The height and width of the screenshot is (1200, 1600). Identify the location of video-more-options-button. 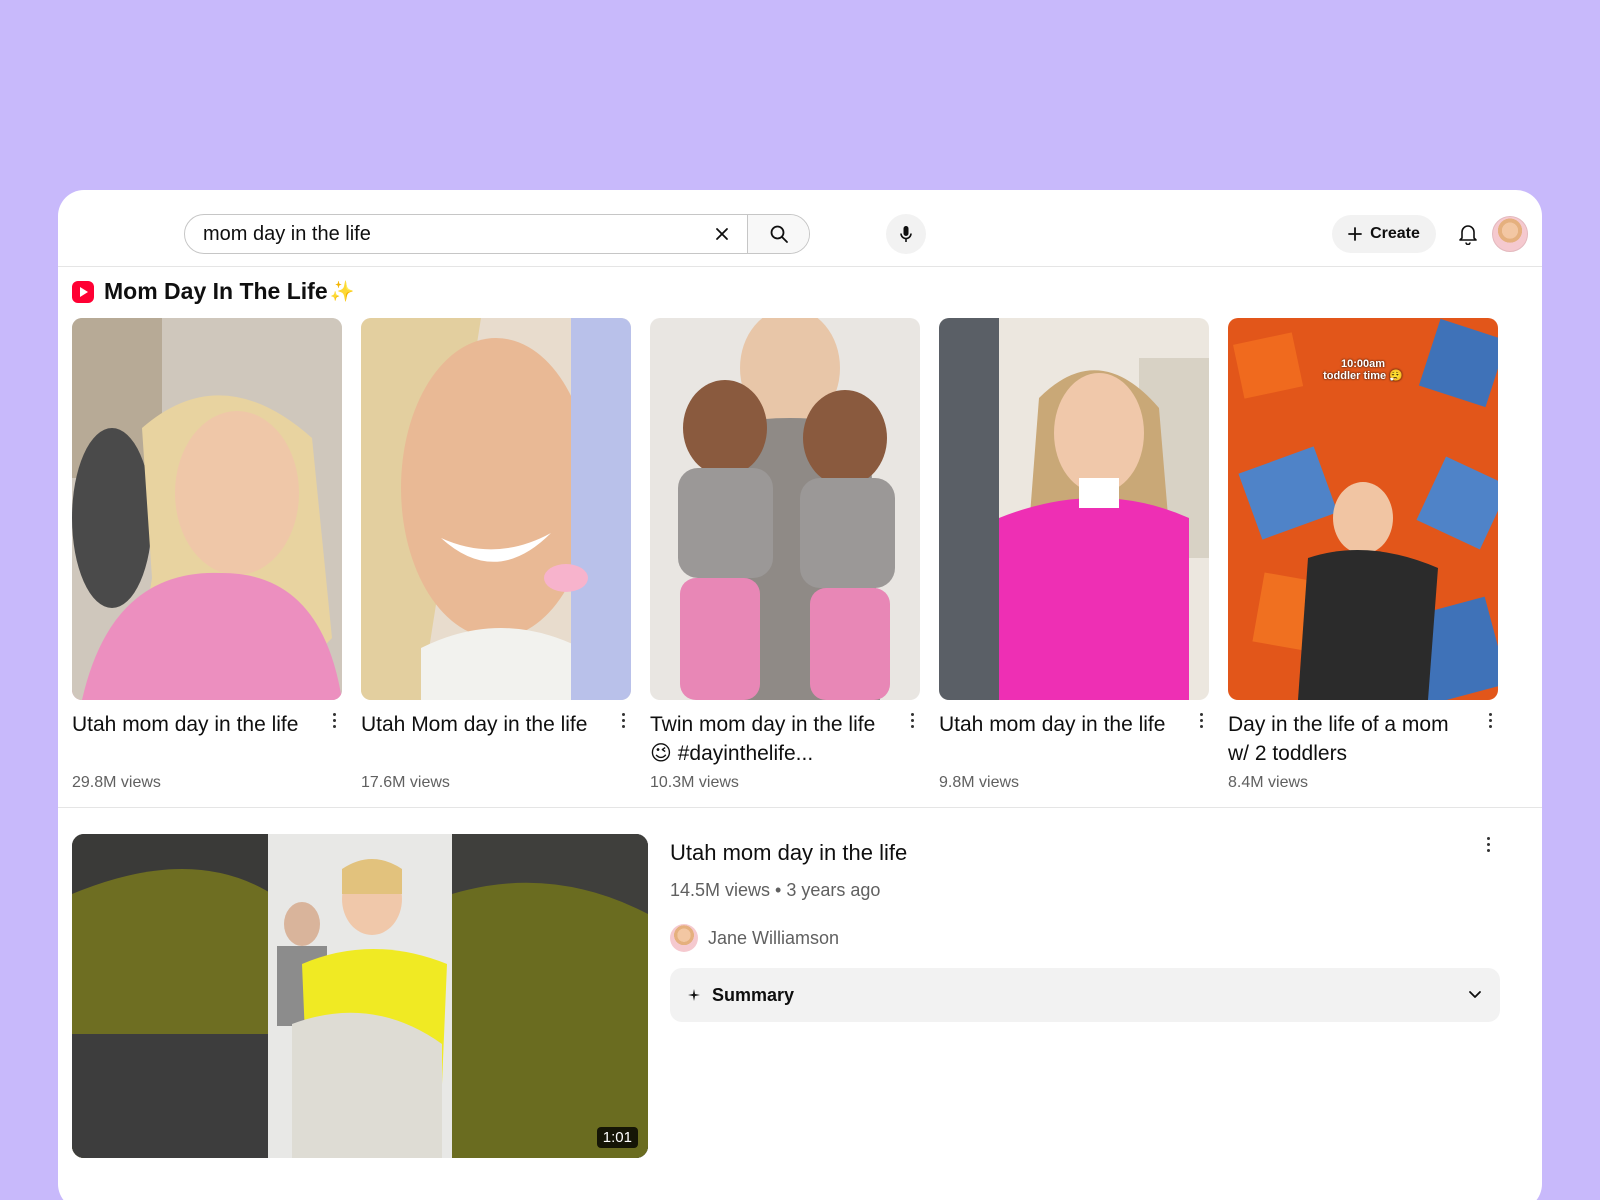
(1488, 846).